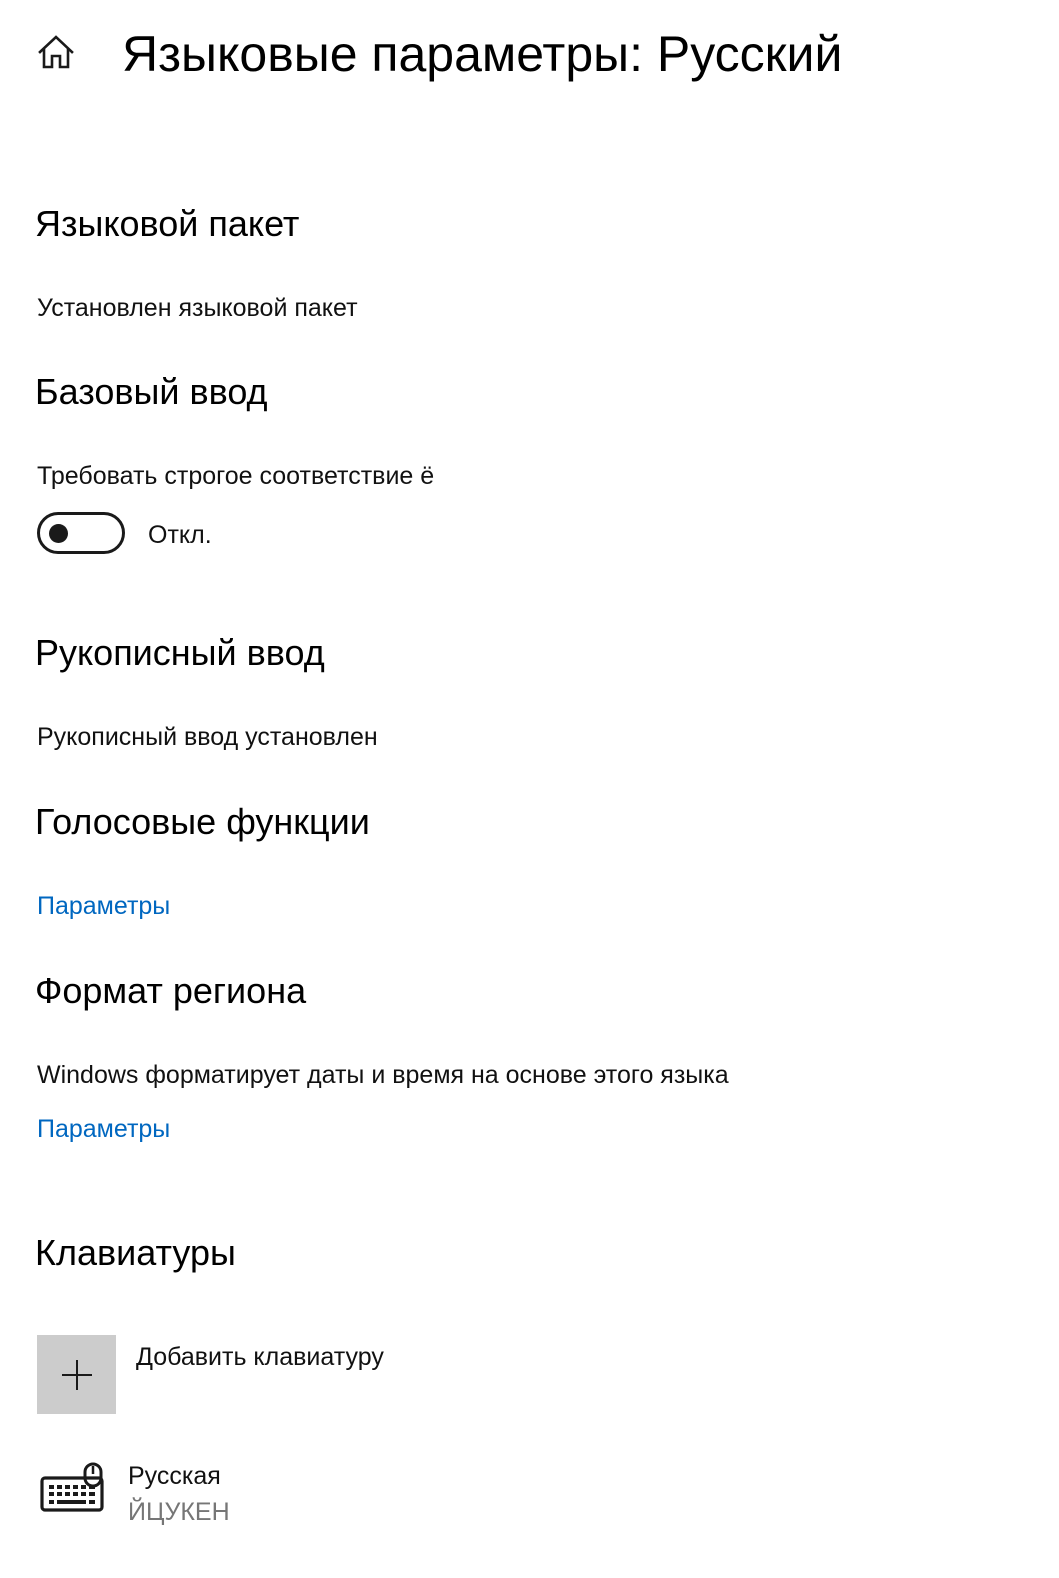  Describe the element at coordinates (72, 1487) in the screenshot. I see `keyboard-icon` at that location.